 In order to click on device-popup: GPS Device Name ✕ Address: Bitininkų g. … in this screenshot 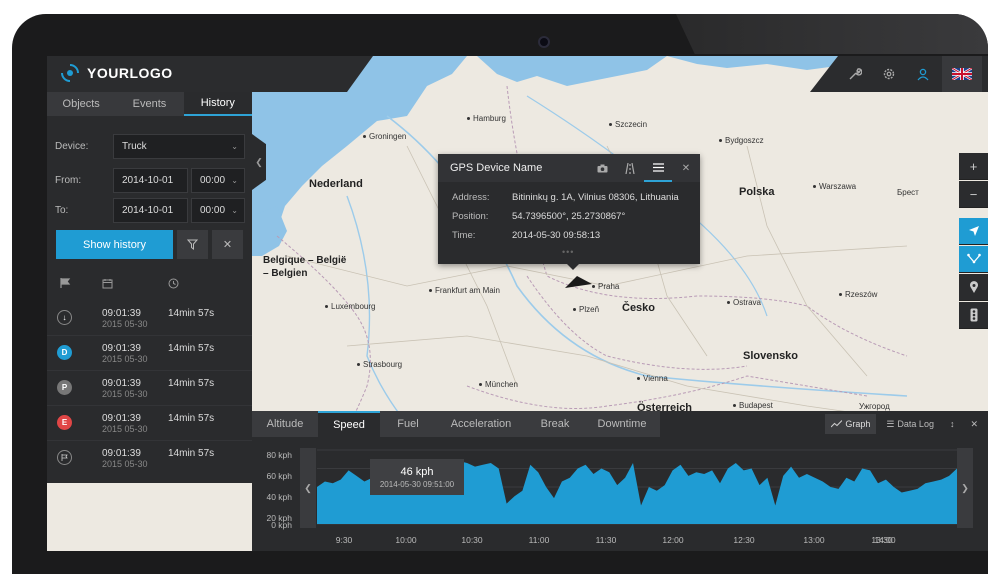, I will do `click(569, 212)`.